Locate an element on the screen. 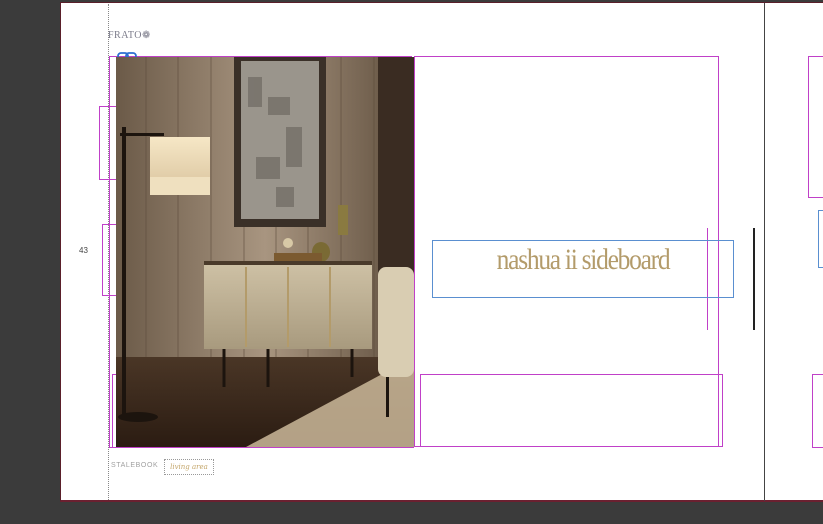  next-page-text-frame is located at coordinates (820, 239).